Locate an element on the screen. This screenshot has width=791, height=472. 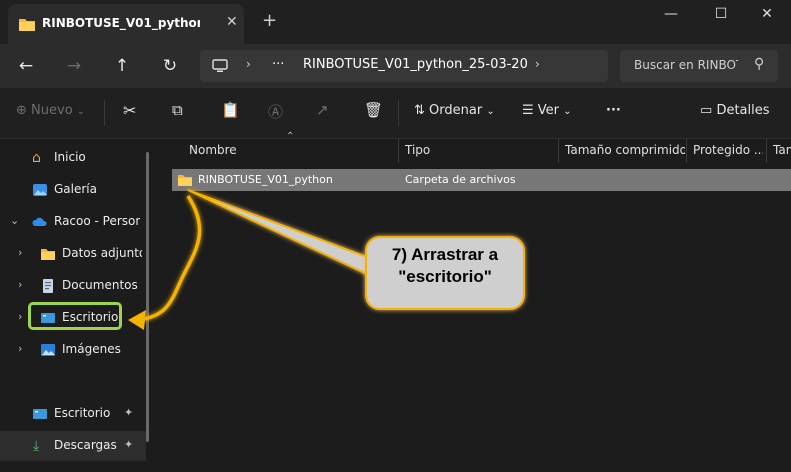
callout-pointer is located at coordinates (286, 236).